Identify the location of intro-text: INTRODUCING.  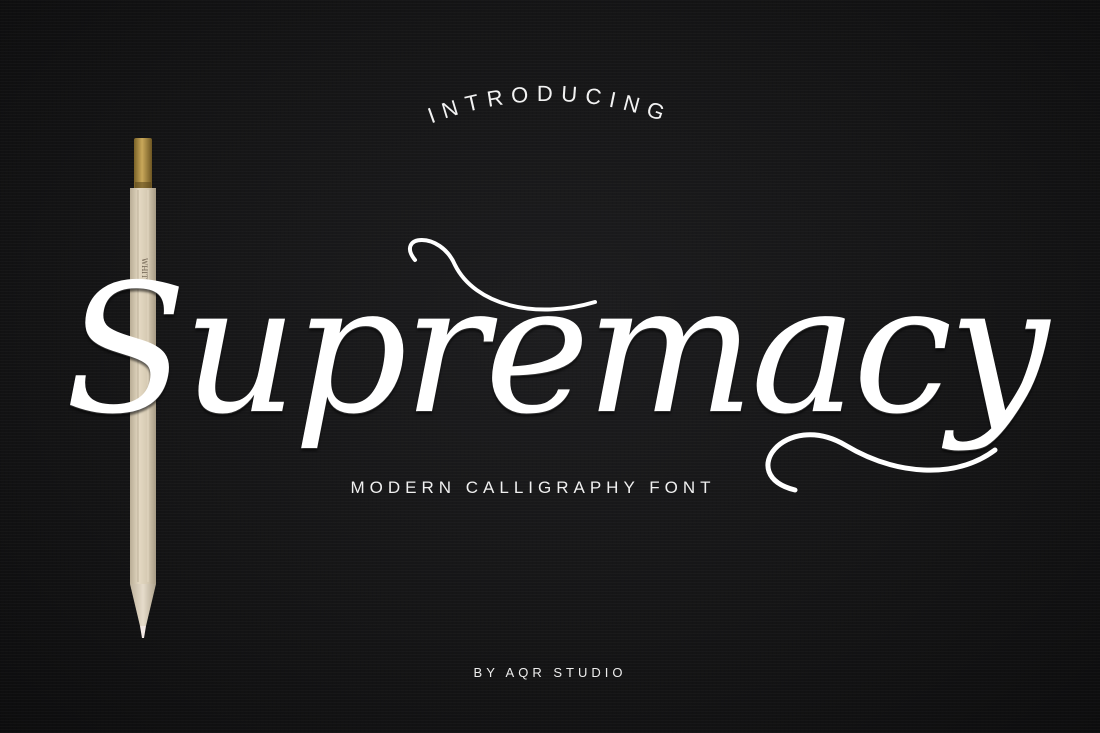
(545, 104).